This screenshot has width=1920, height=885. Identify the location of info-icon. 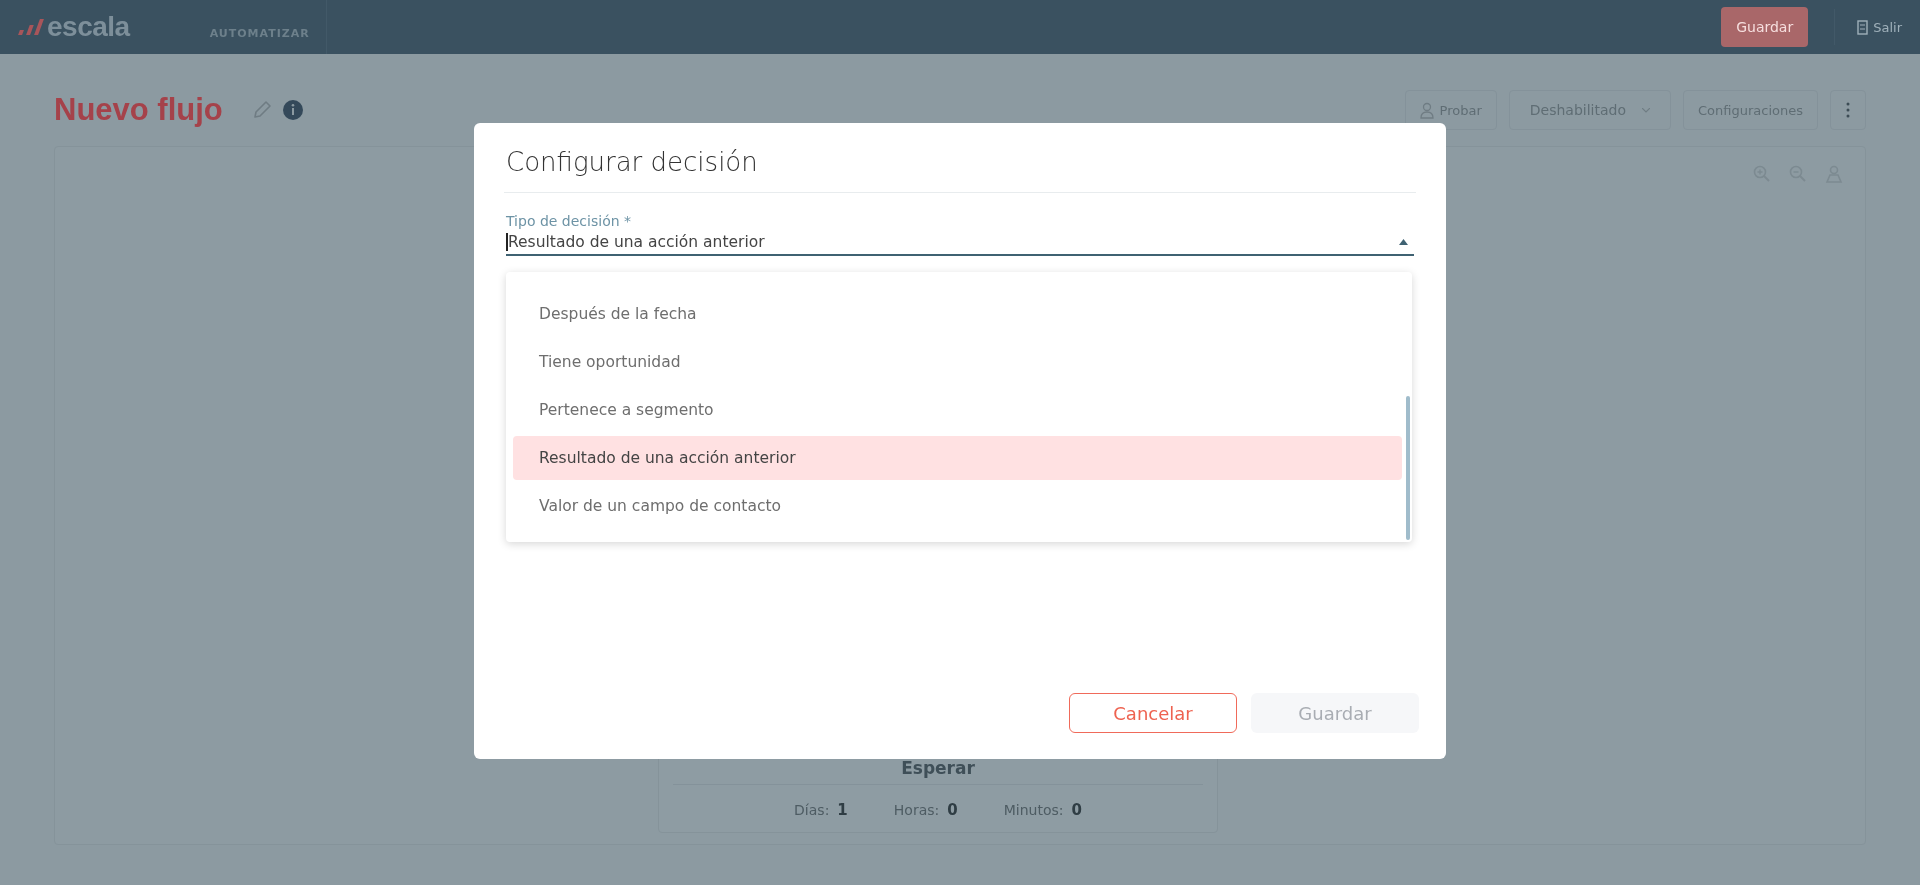
(292, 110).